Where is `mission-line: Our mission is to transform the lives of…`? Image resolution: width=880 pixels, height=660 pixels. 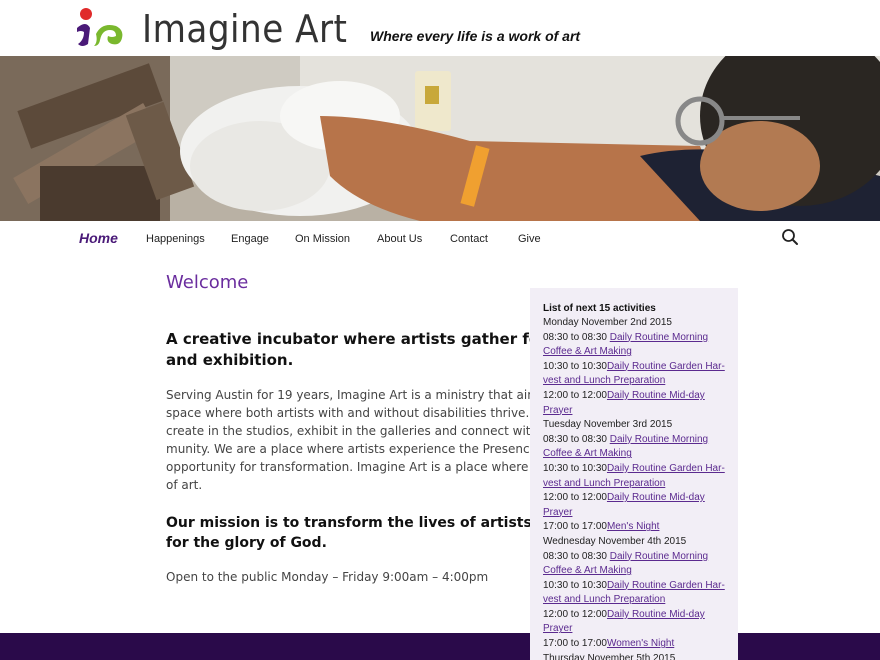
mission-line: Our mission is to transform the lives of… is located at coordinates (351, 523).